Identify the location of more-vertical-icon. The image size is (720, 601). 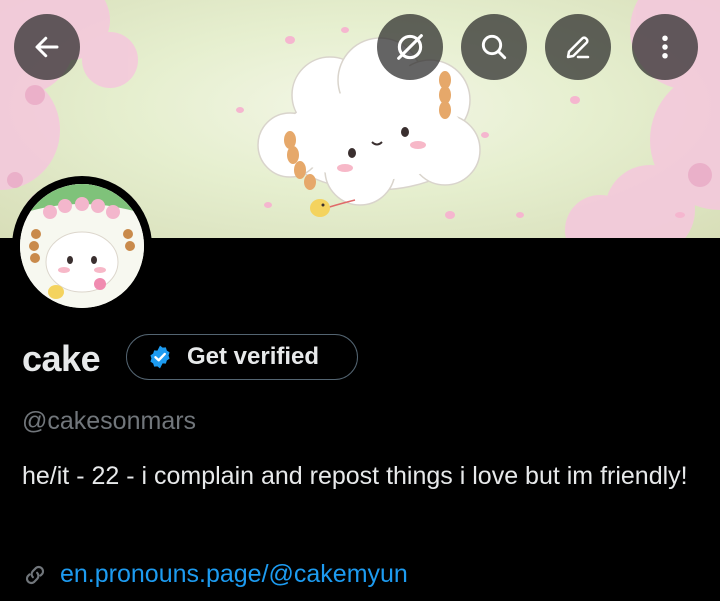
(665, 47).